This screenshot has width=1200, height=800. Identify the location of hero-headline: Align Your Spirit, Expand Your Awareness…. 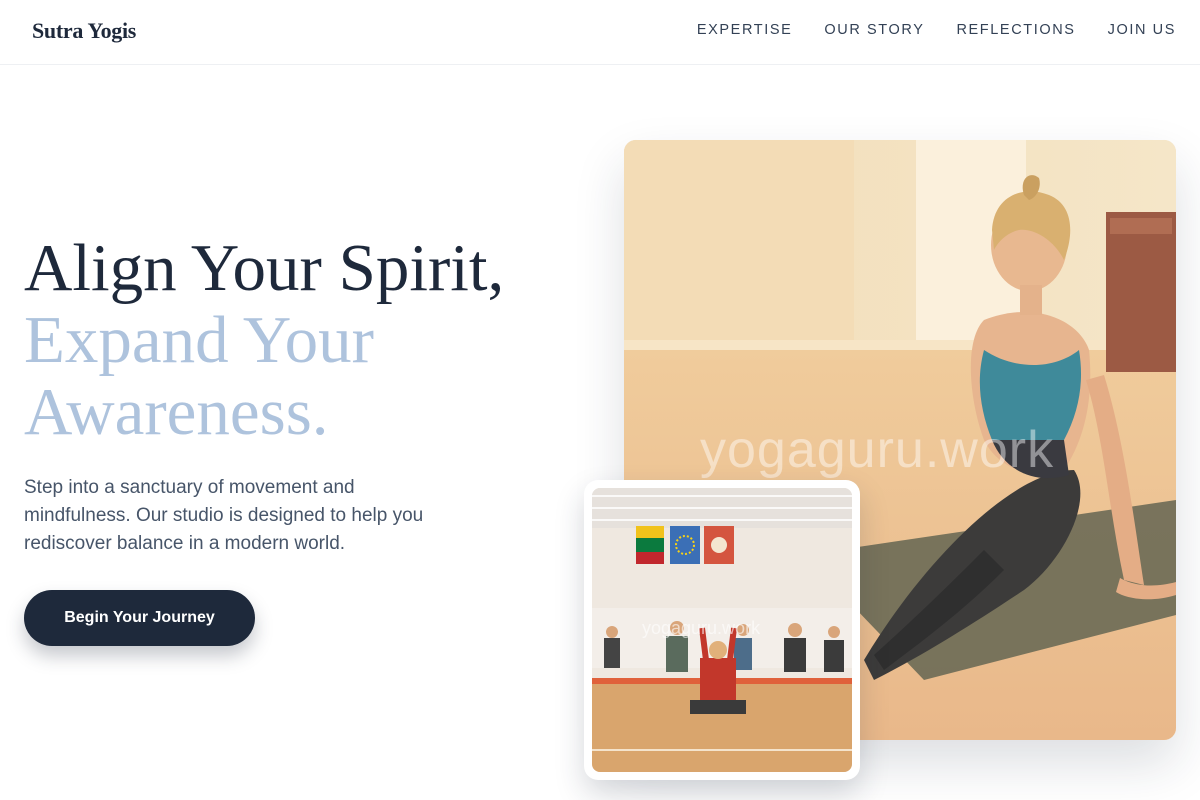
(304, 340).